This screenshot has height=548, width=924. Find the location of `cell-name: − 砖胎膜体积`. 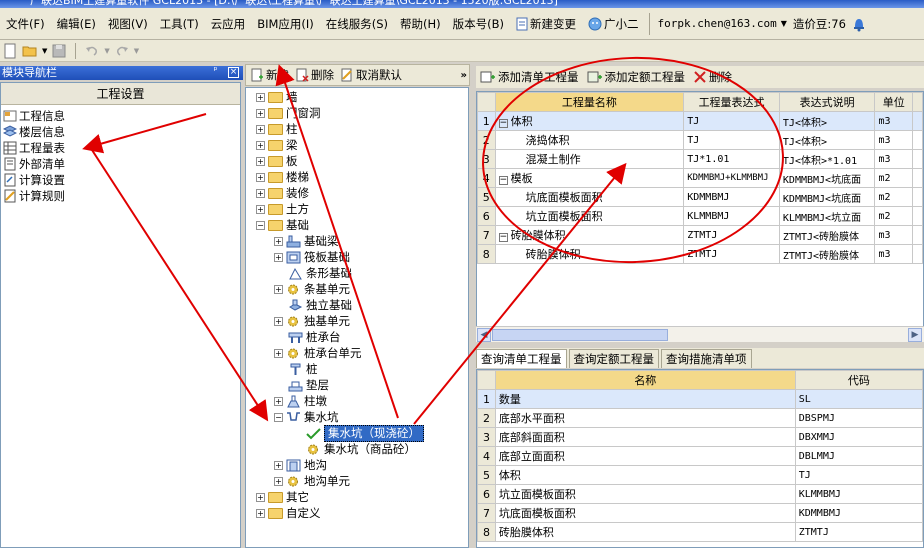

cell-name: − 砖胎膜体积 is located at coordinates (589, 235).